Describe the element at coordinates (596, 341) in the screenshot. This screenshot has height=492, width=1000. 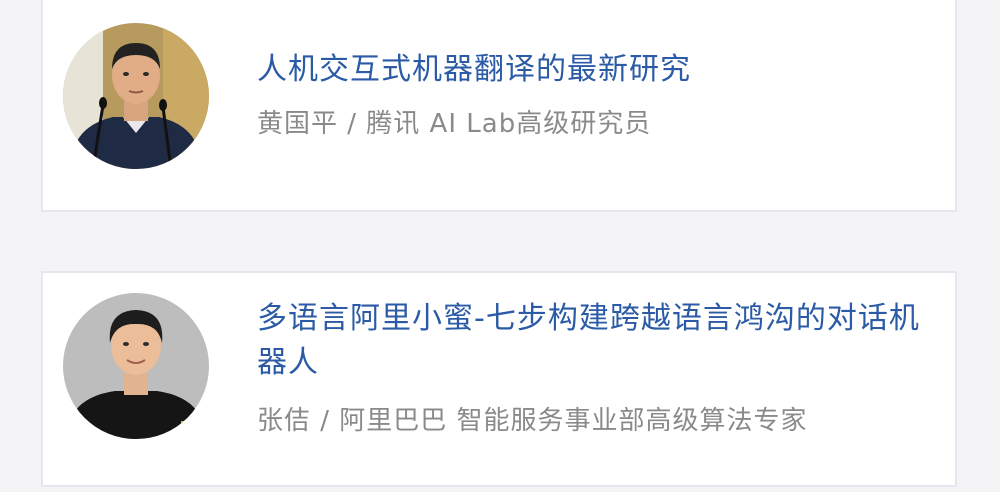
I see `talk-title: 多语言阿里小蜜-七步构建跨越语言鸿沟的对话机器人` at that location.